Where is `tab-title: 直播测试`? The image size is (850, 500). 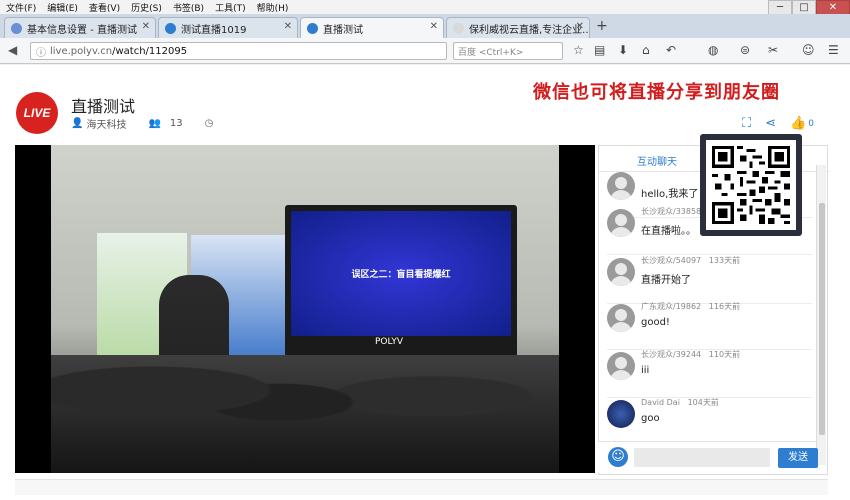
tab-title: 直播测试 is located at coordinates (343, 30).